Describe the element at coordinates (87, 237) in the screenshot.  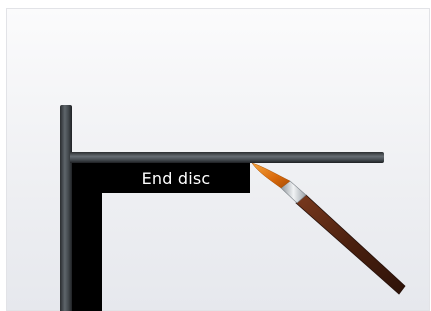
I see `black-column` at that location.